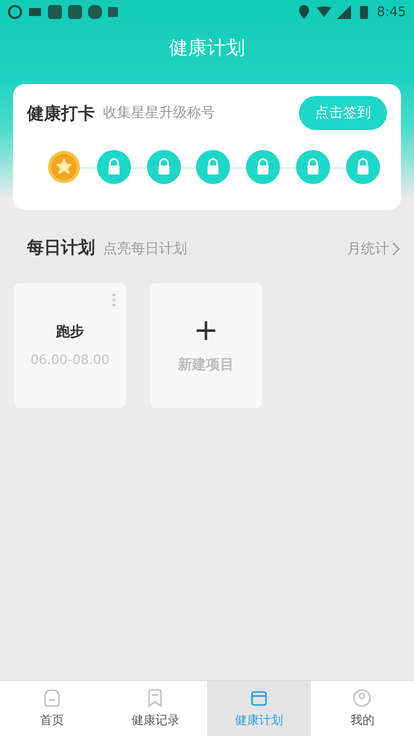 This screenshot has width=414, height=736. Describe the element at coordinates (61, 113) in the screenshot. I see `card-title: 健康打卡` at that location.